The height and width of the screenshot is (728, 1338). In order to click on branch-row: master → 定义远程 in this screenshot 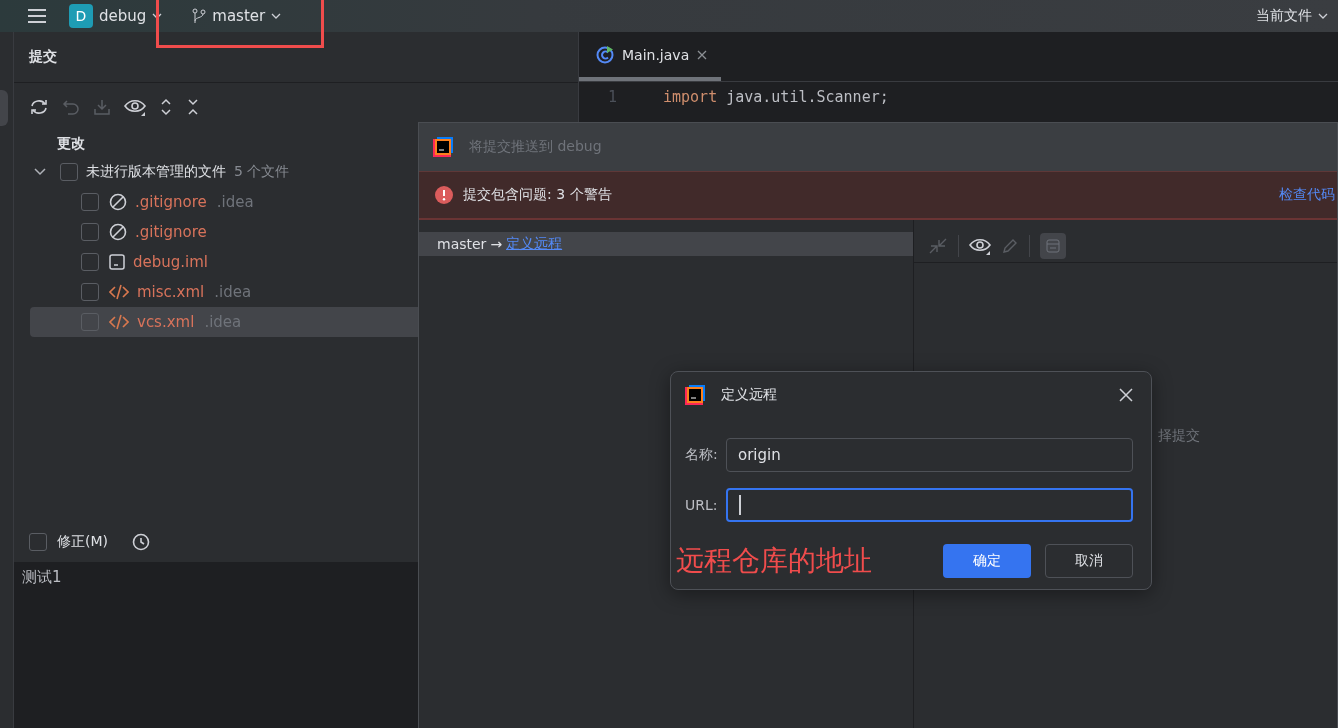, I will do `click(666, 244)`.